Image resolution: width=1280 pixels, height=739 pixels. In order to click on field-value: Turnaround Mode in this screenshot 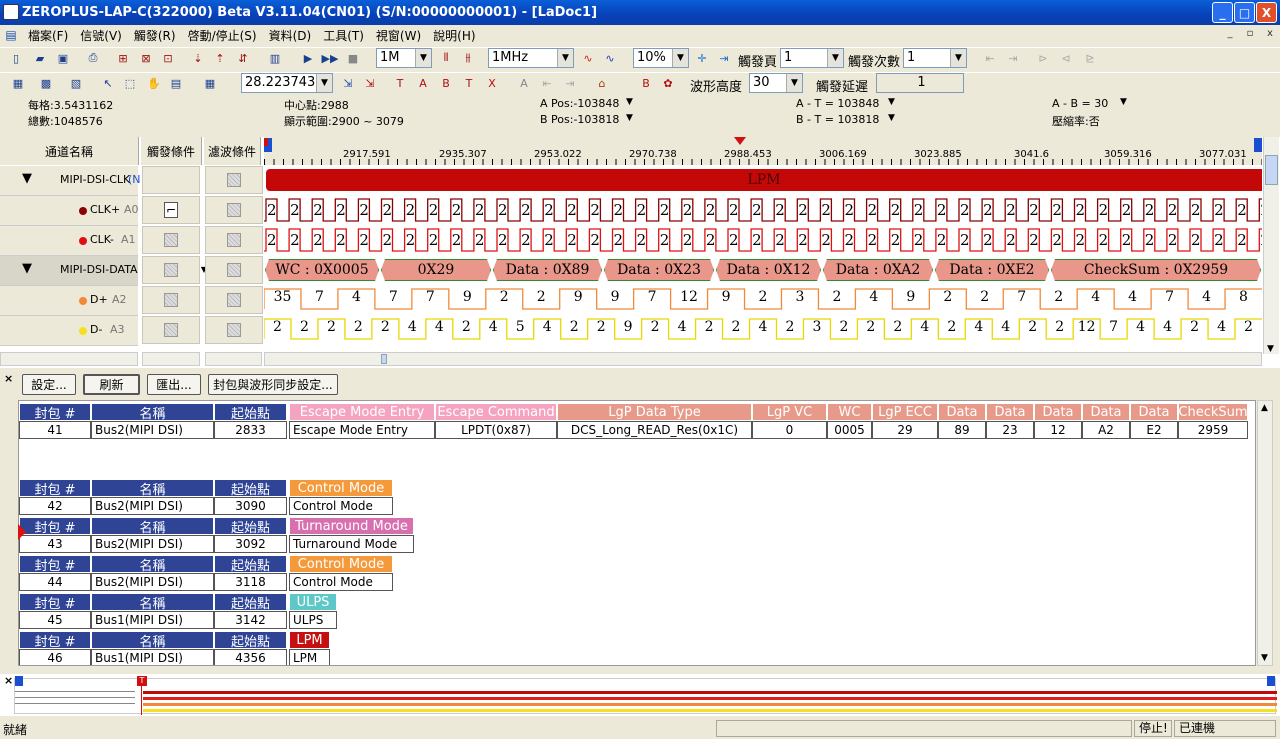, I will do `click(351, 544)`.